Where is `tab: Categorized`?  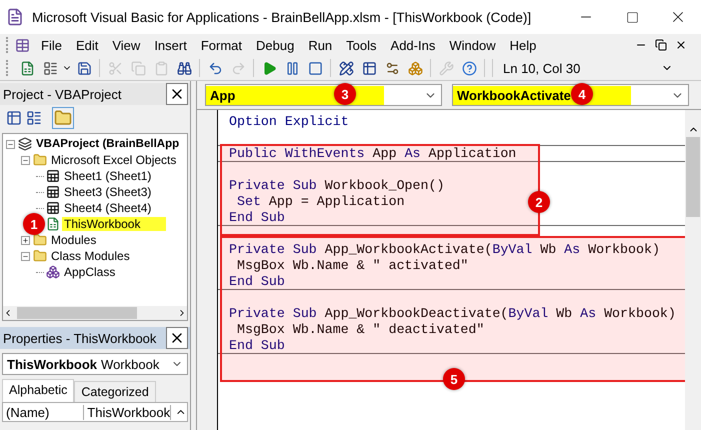
tab: Categorized is located at coordinates (115, 391).